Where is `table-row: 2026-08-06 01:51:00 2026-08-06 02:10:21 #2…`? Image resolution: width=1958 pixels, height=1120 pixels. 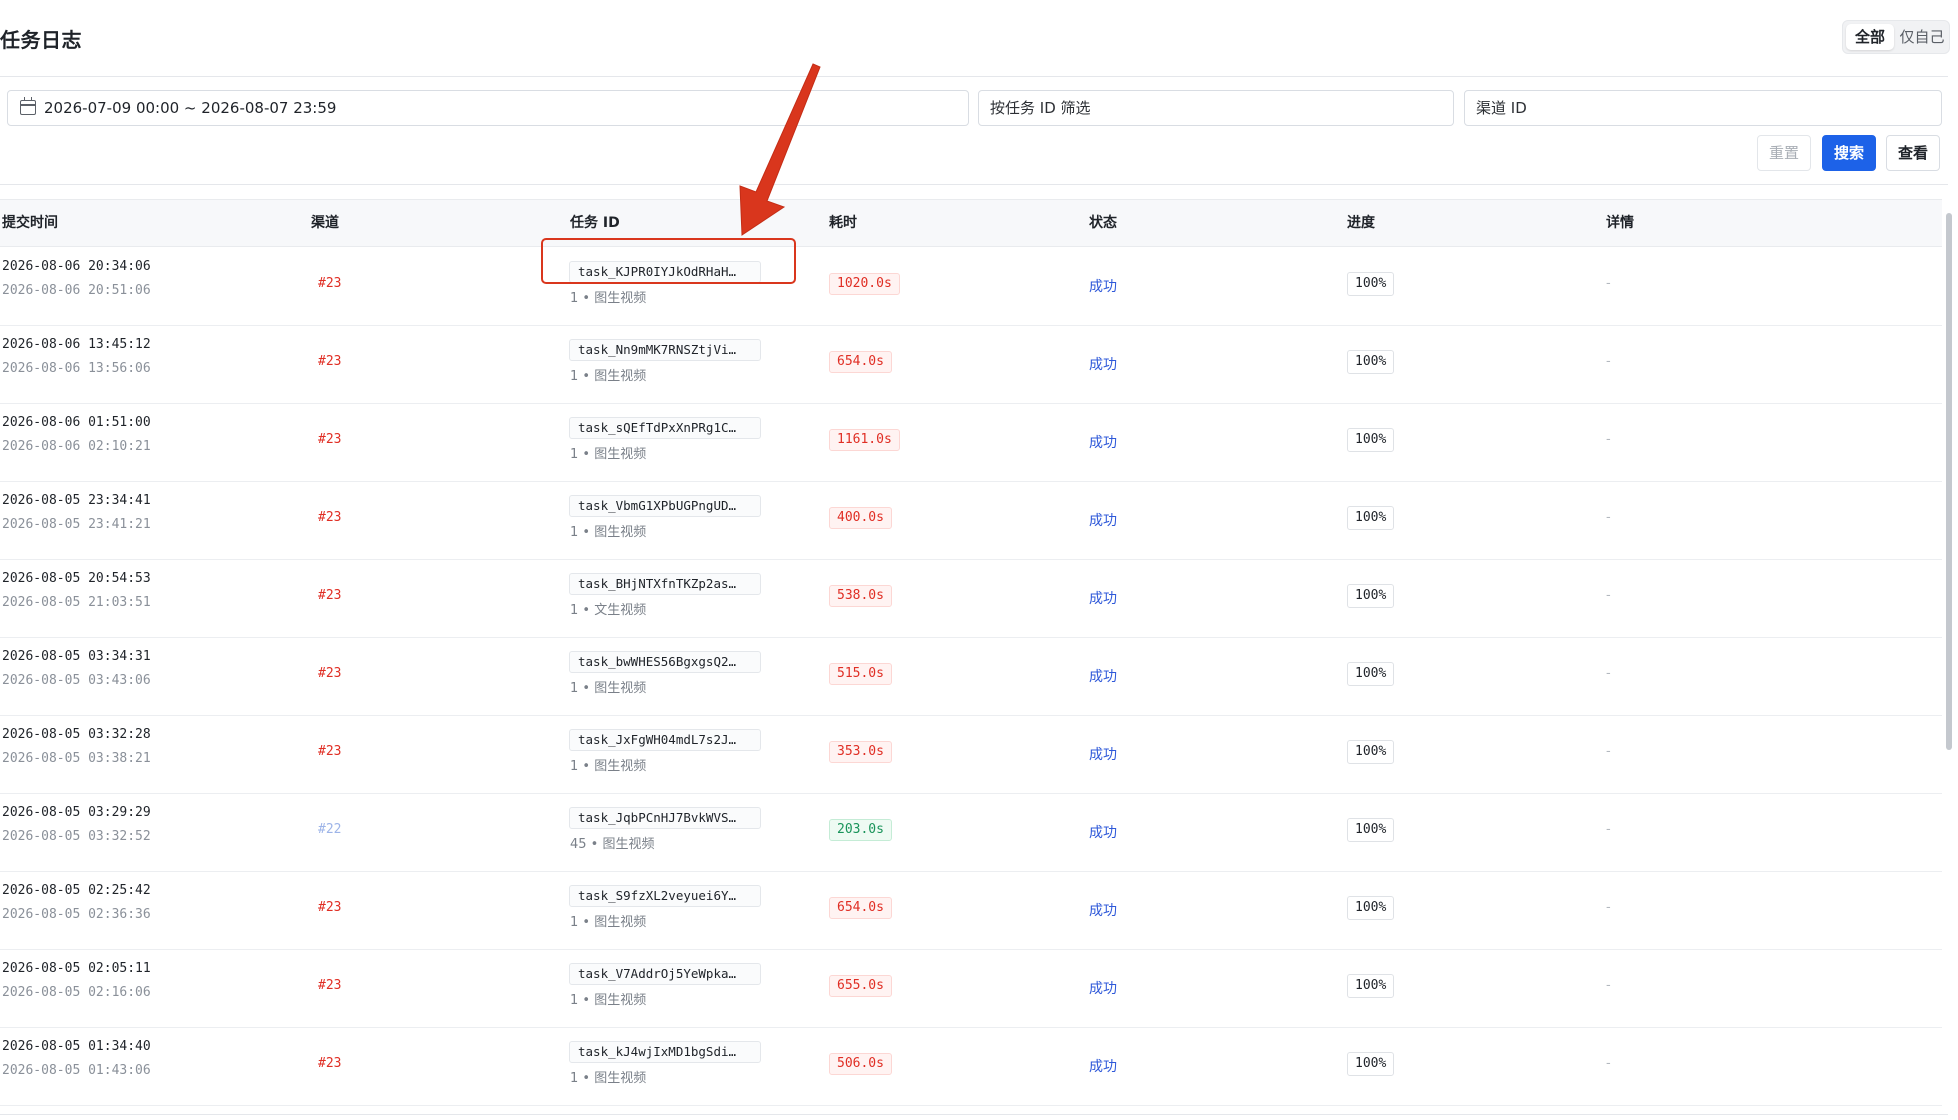
table-row: 2026-08-06 01:51:00 2026-08-06 02:10:21 #2… is located at coordinates (971, 442).